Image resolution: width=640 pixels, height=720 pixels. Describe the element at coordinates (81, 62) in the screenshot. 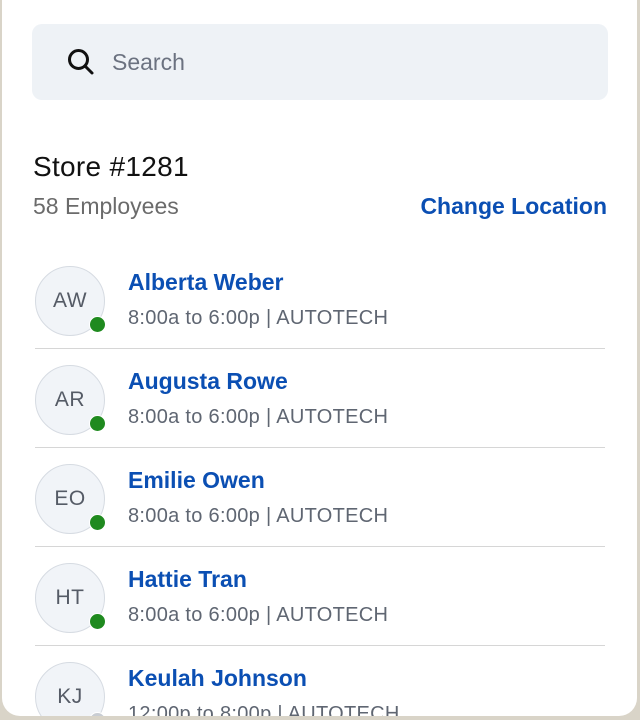

I see `search-icon` at that location.